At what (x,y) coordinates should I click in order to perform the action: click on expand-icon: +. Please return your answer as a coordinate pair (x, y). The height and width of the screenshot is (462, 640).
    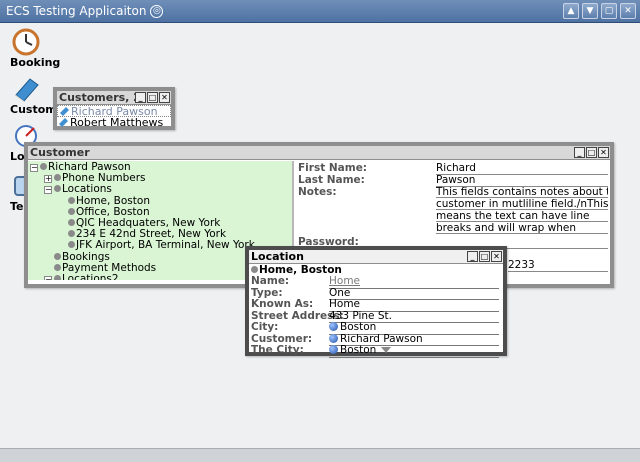
    Looking at the image, I should click on (48, 179).